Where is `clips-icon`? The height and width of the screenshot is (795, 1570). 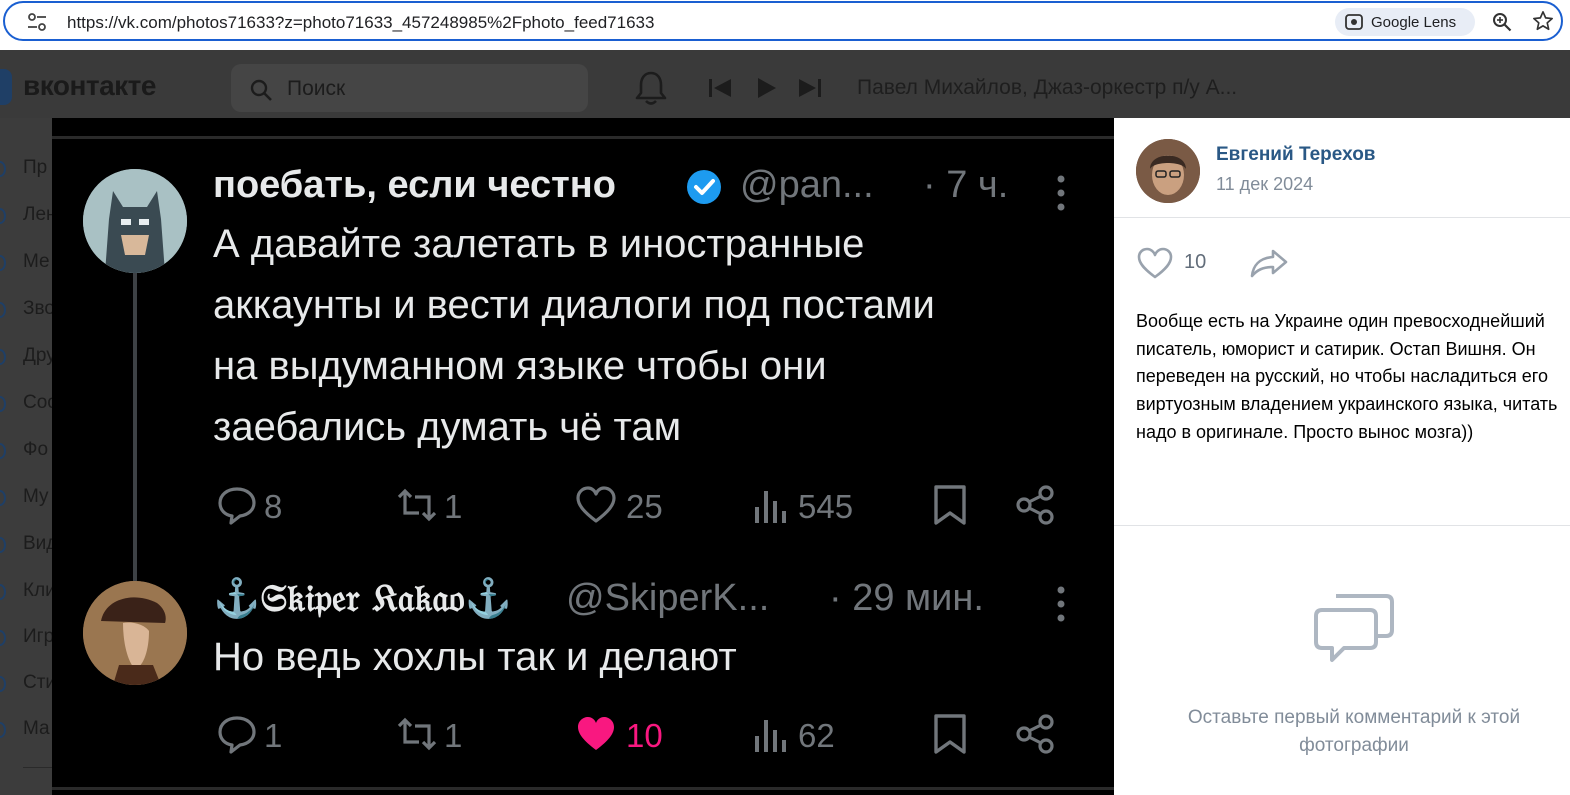 clips-icon is located at coordinates (3, 592).